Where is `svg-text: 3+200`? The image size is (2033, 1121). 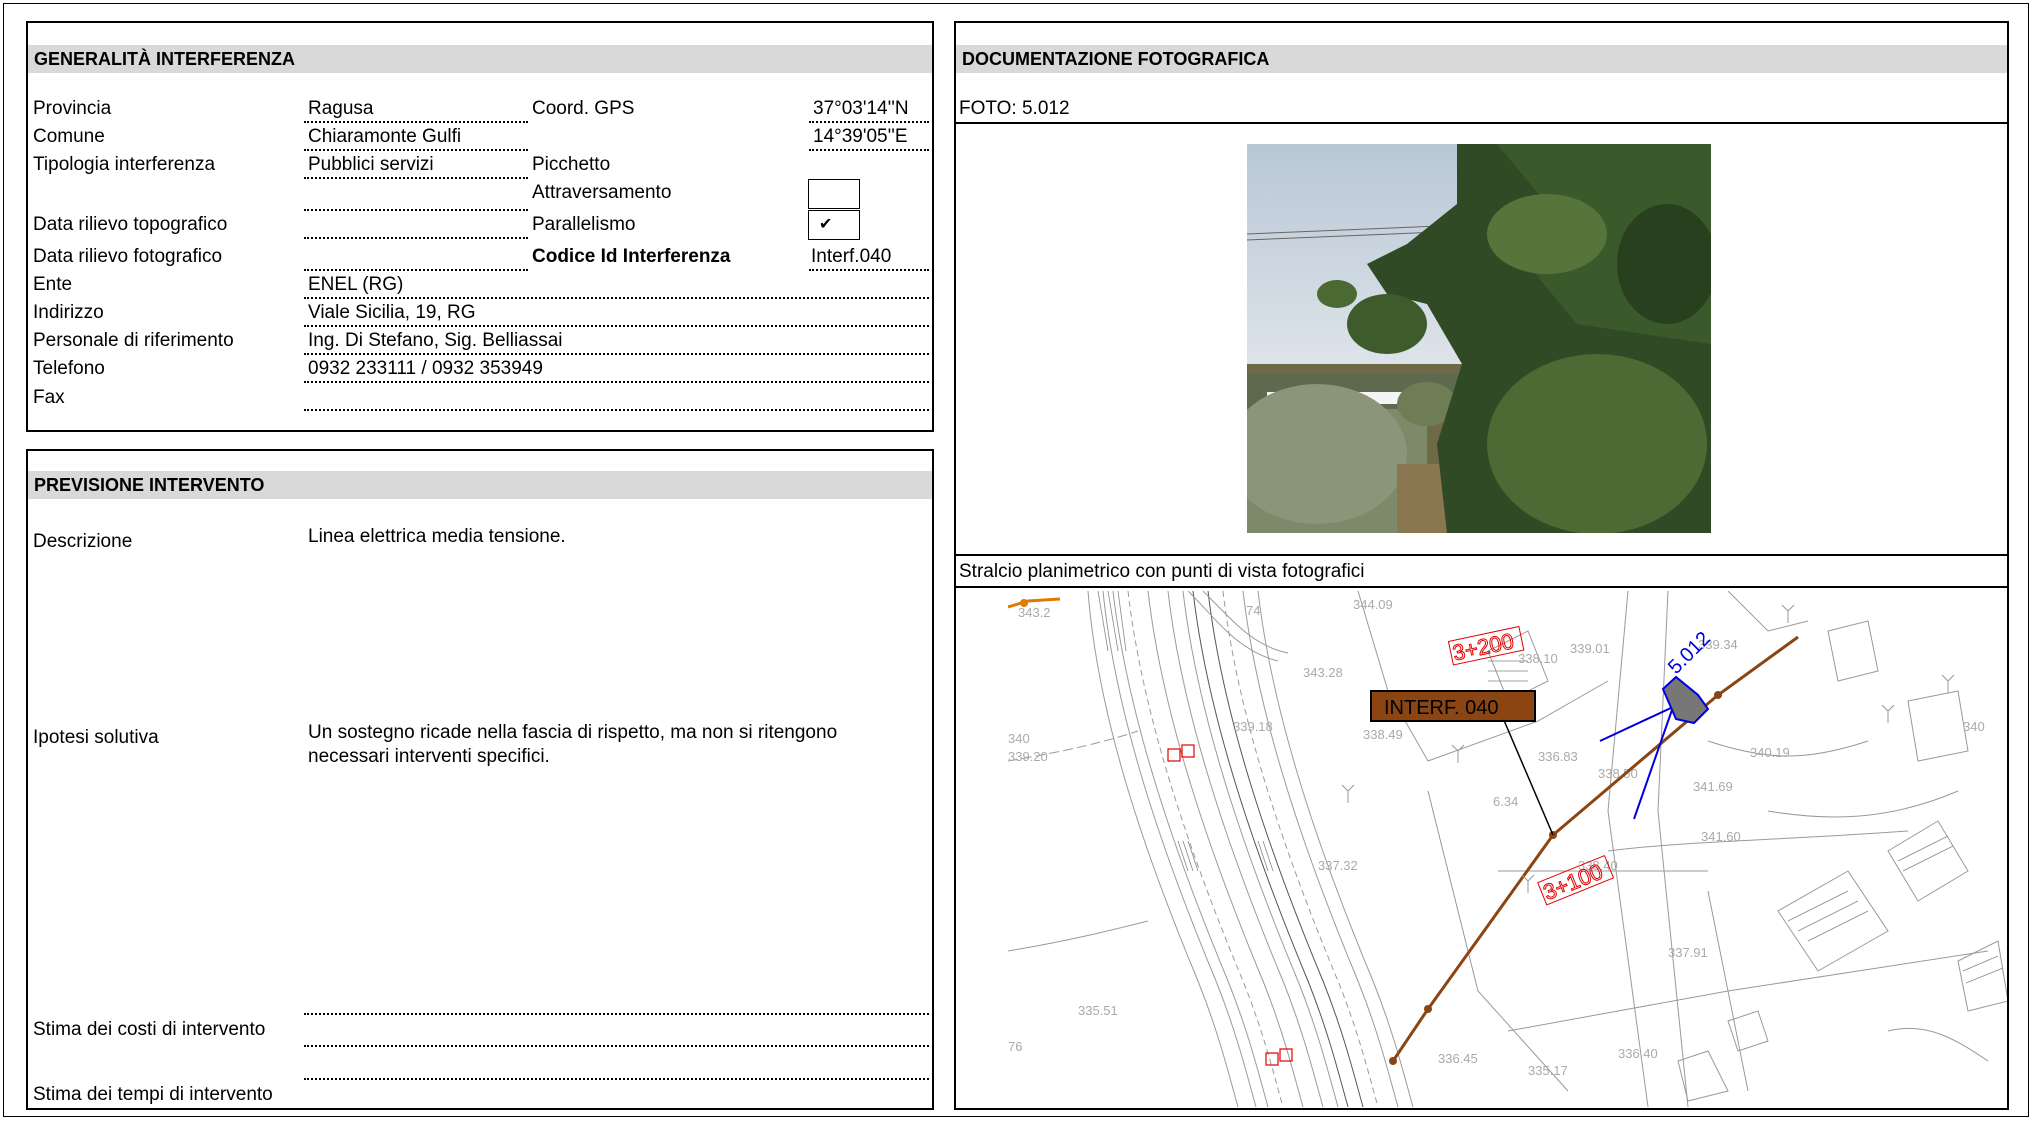
svg-text: 3+200 is located at coordinates (1483, 646).